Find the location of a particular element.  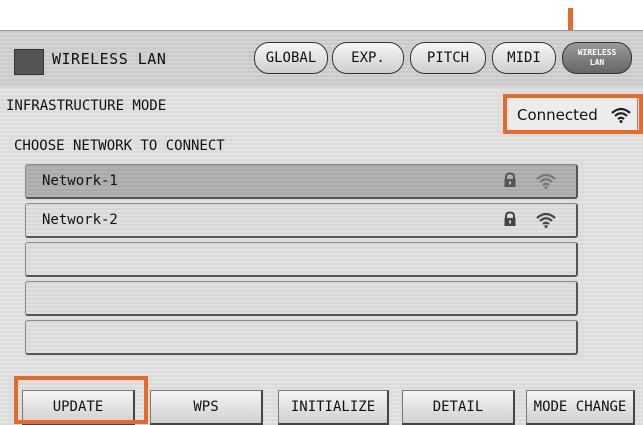

page-title: WIRELESS LAN is located at coordinates (109, 59).